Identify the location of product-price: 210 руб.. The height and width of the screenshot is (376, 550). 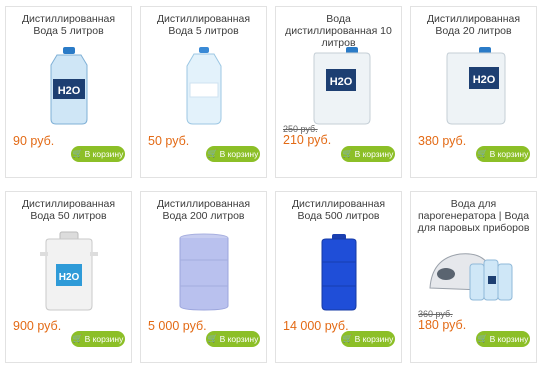
(307, 140).